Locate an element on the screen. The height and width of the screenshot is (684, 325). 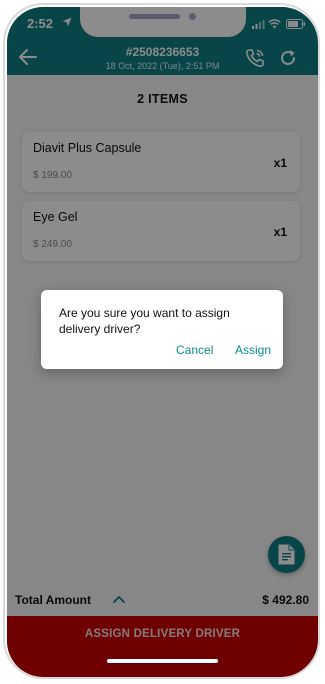
home-indicator is located at coordinates (162, 661).